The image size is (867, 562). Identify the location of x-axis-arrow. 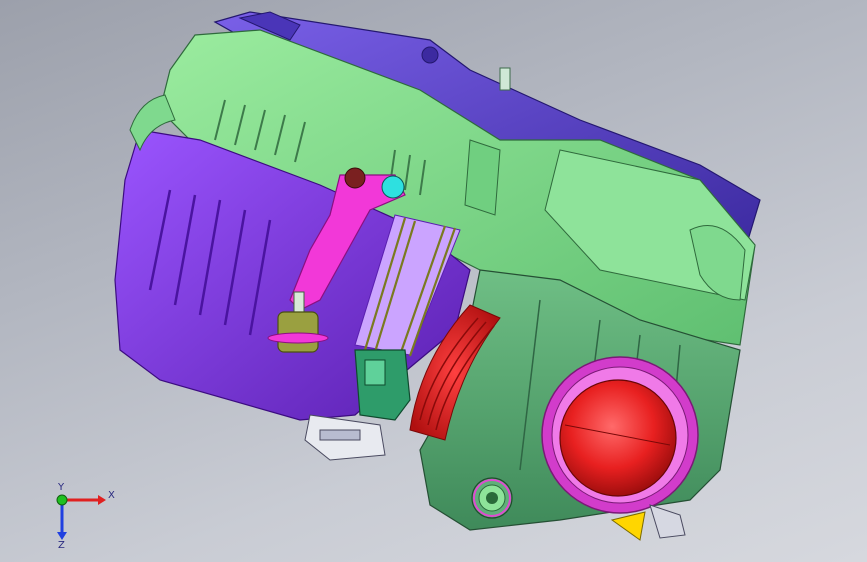
(102, 500).